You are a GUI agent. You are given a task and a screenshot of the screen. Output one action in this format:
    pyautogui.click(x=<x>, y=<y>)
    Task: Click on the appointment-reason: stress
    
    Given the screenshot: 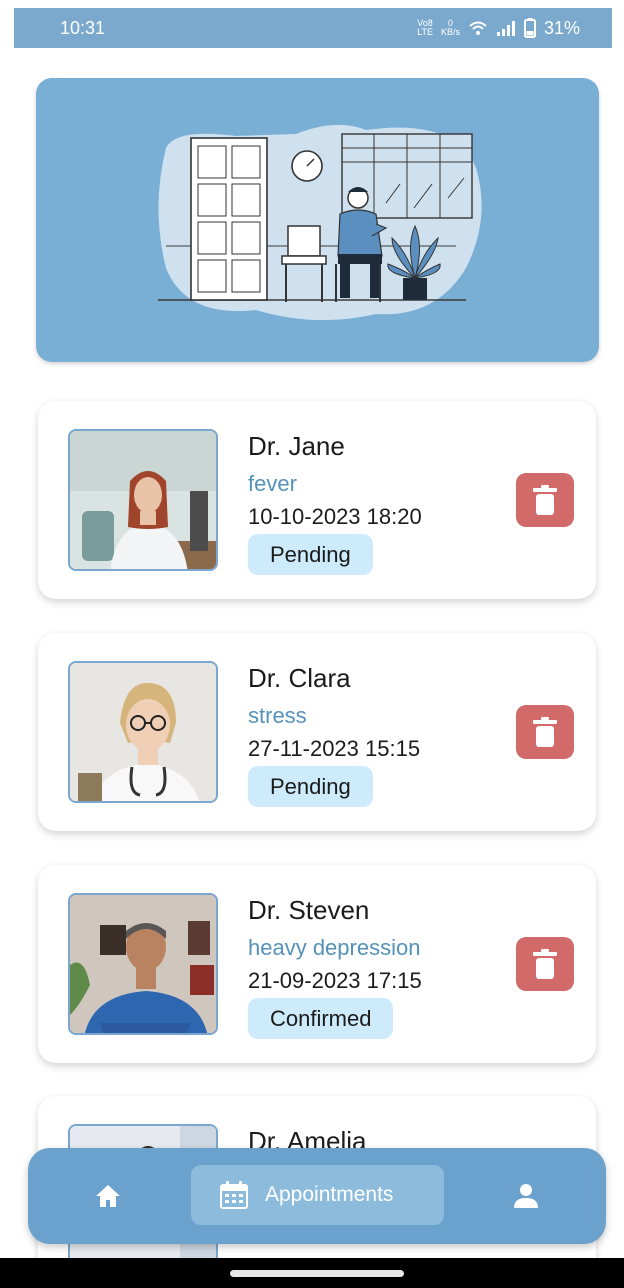 What is the action you would take?
    pyautogui.click(x=277, y=715)
    